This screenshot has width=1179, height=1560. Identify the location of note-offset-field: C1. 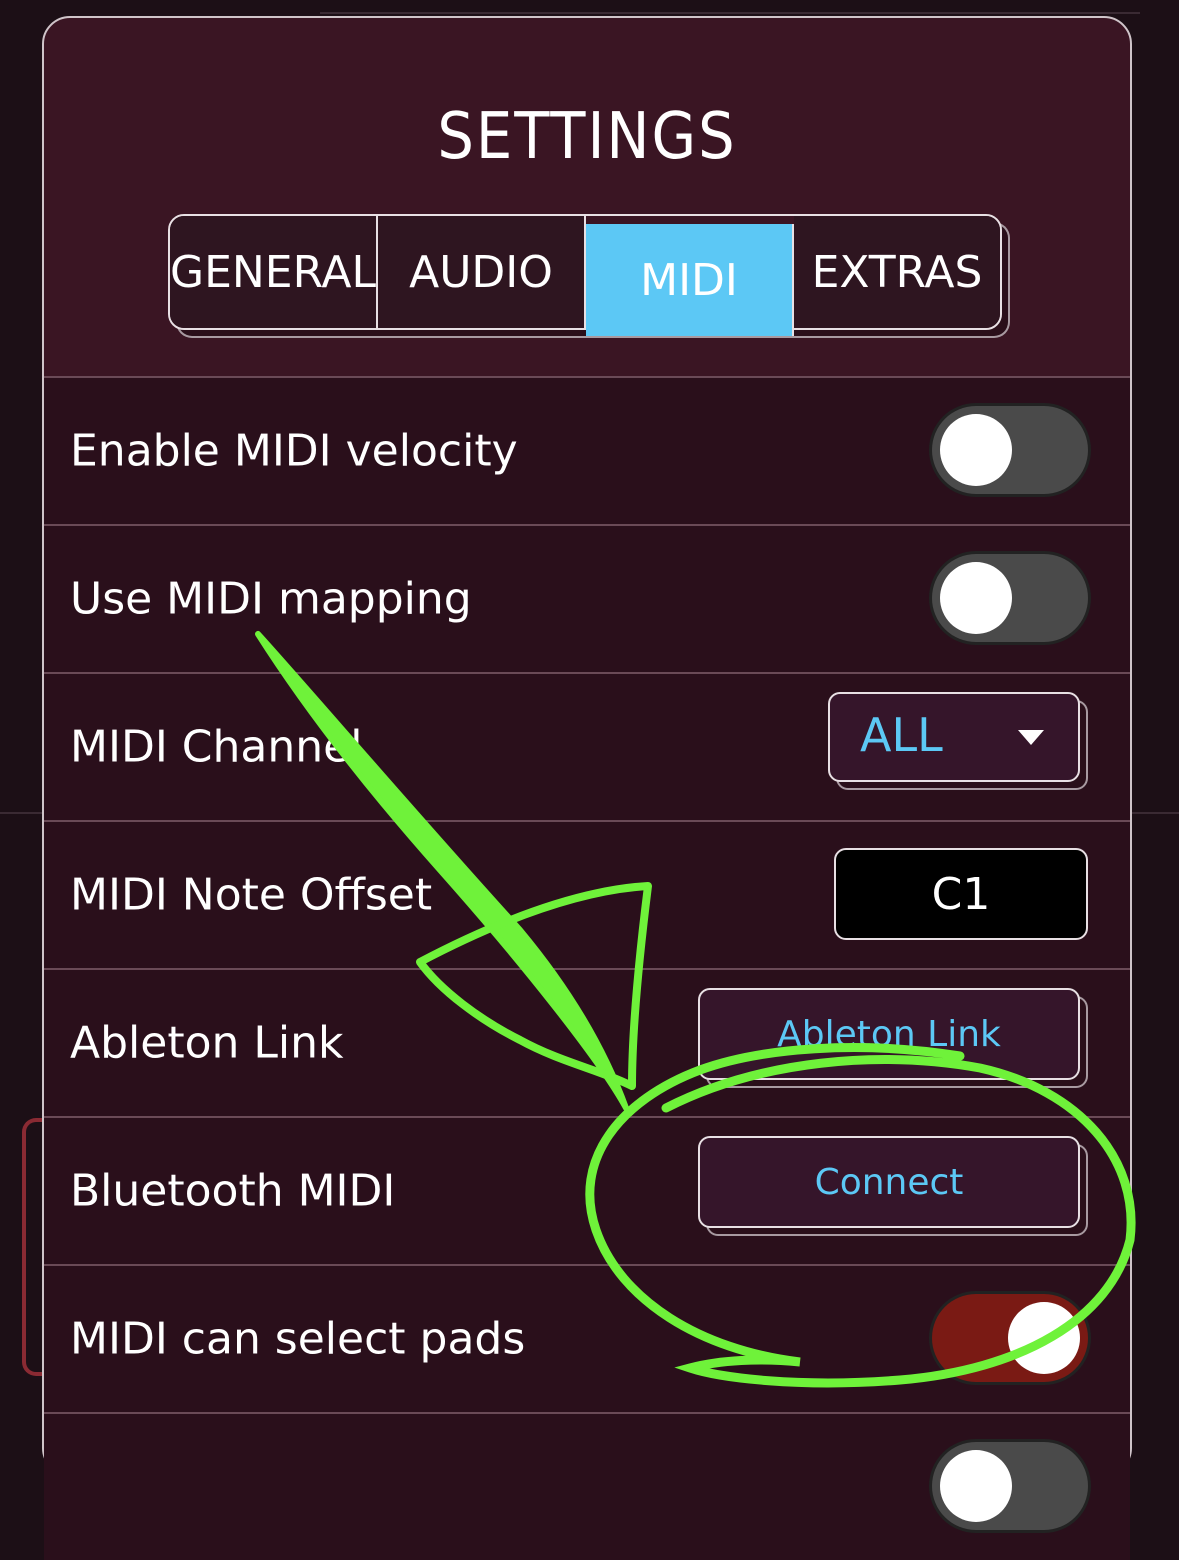
(961, 894).